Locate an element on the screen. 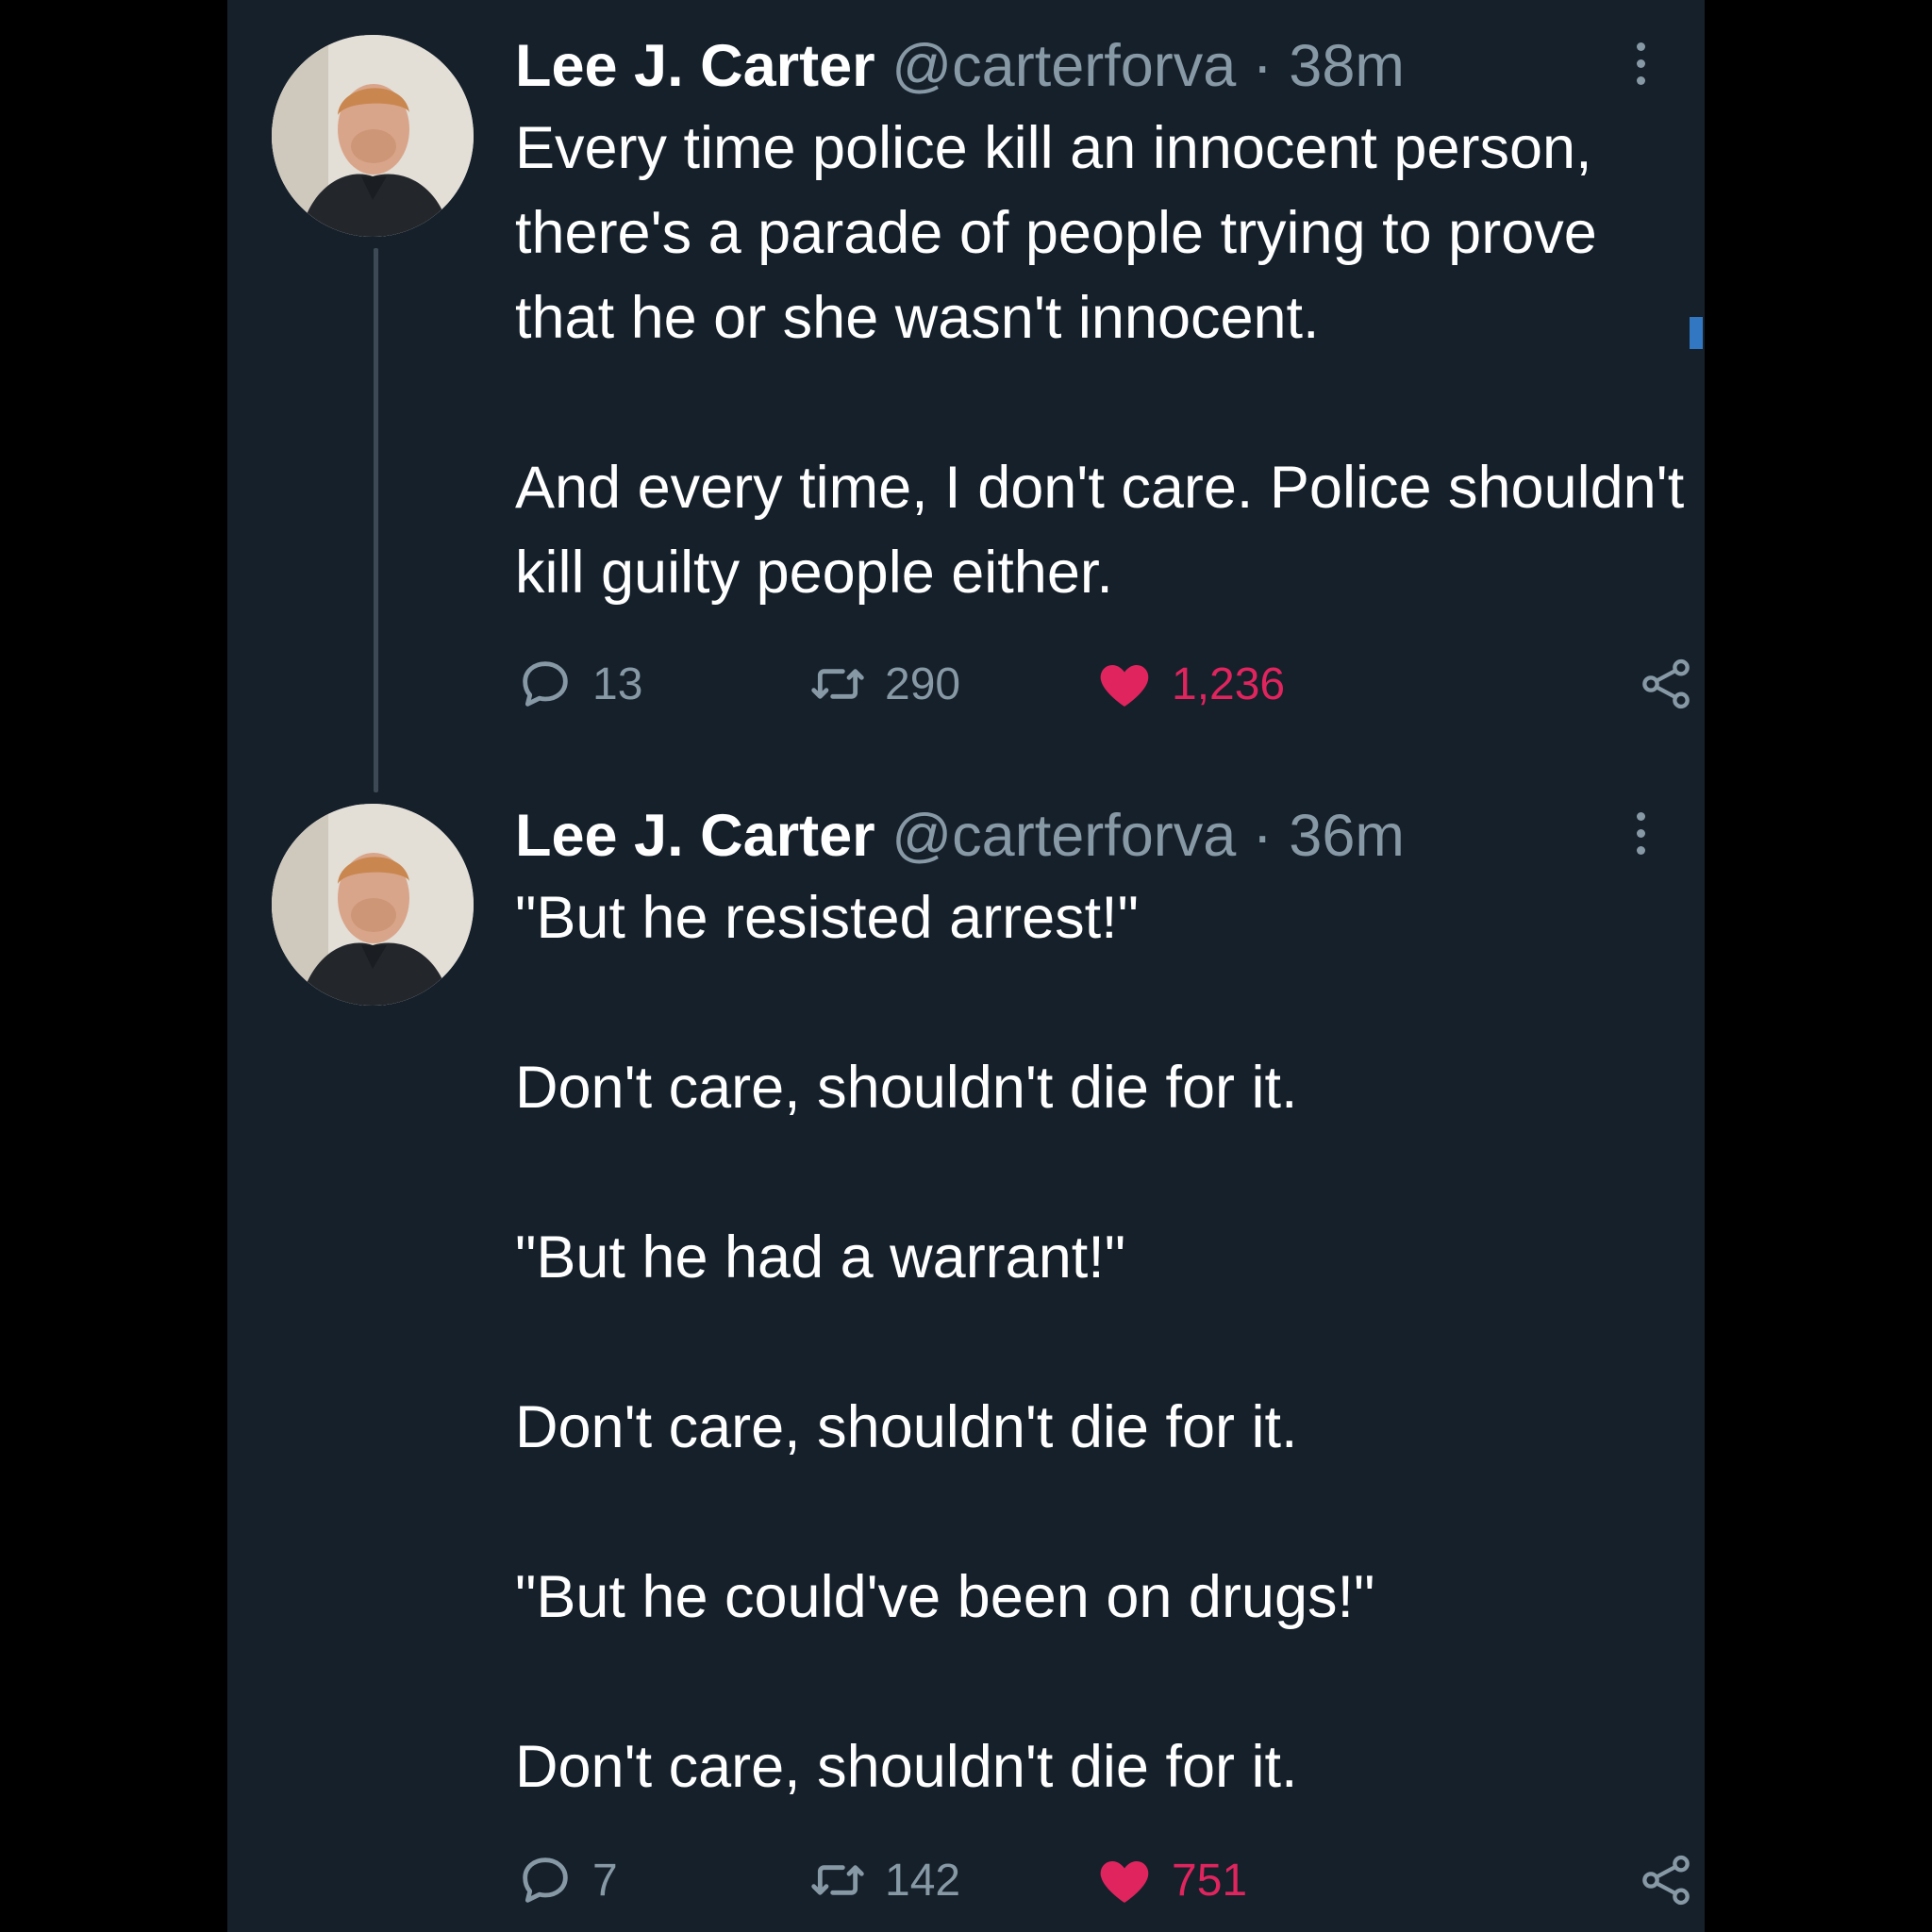 This screenshot has width=1932, height=1932. tweet-actions: 13 290 1,236 is located at coordinates (1109, 684).